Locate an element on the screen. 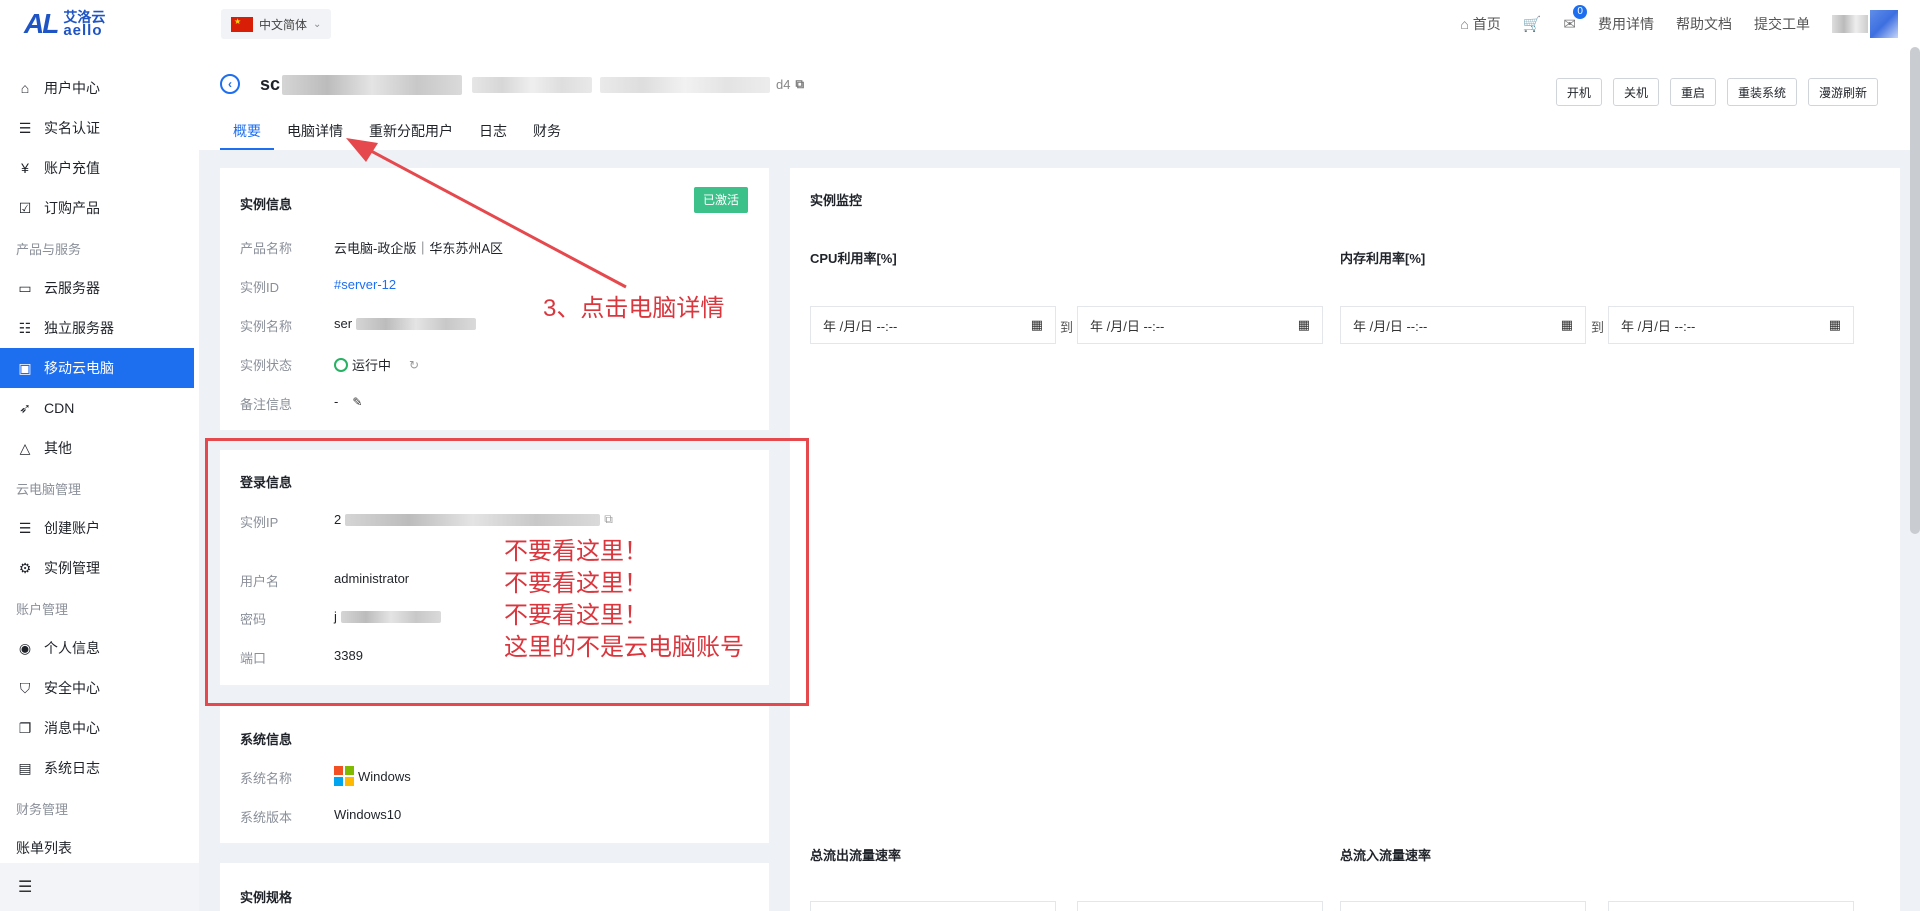  reinstall-button: 重装系统 is located at coordinates (1761, 92).